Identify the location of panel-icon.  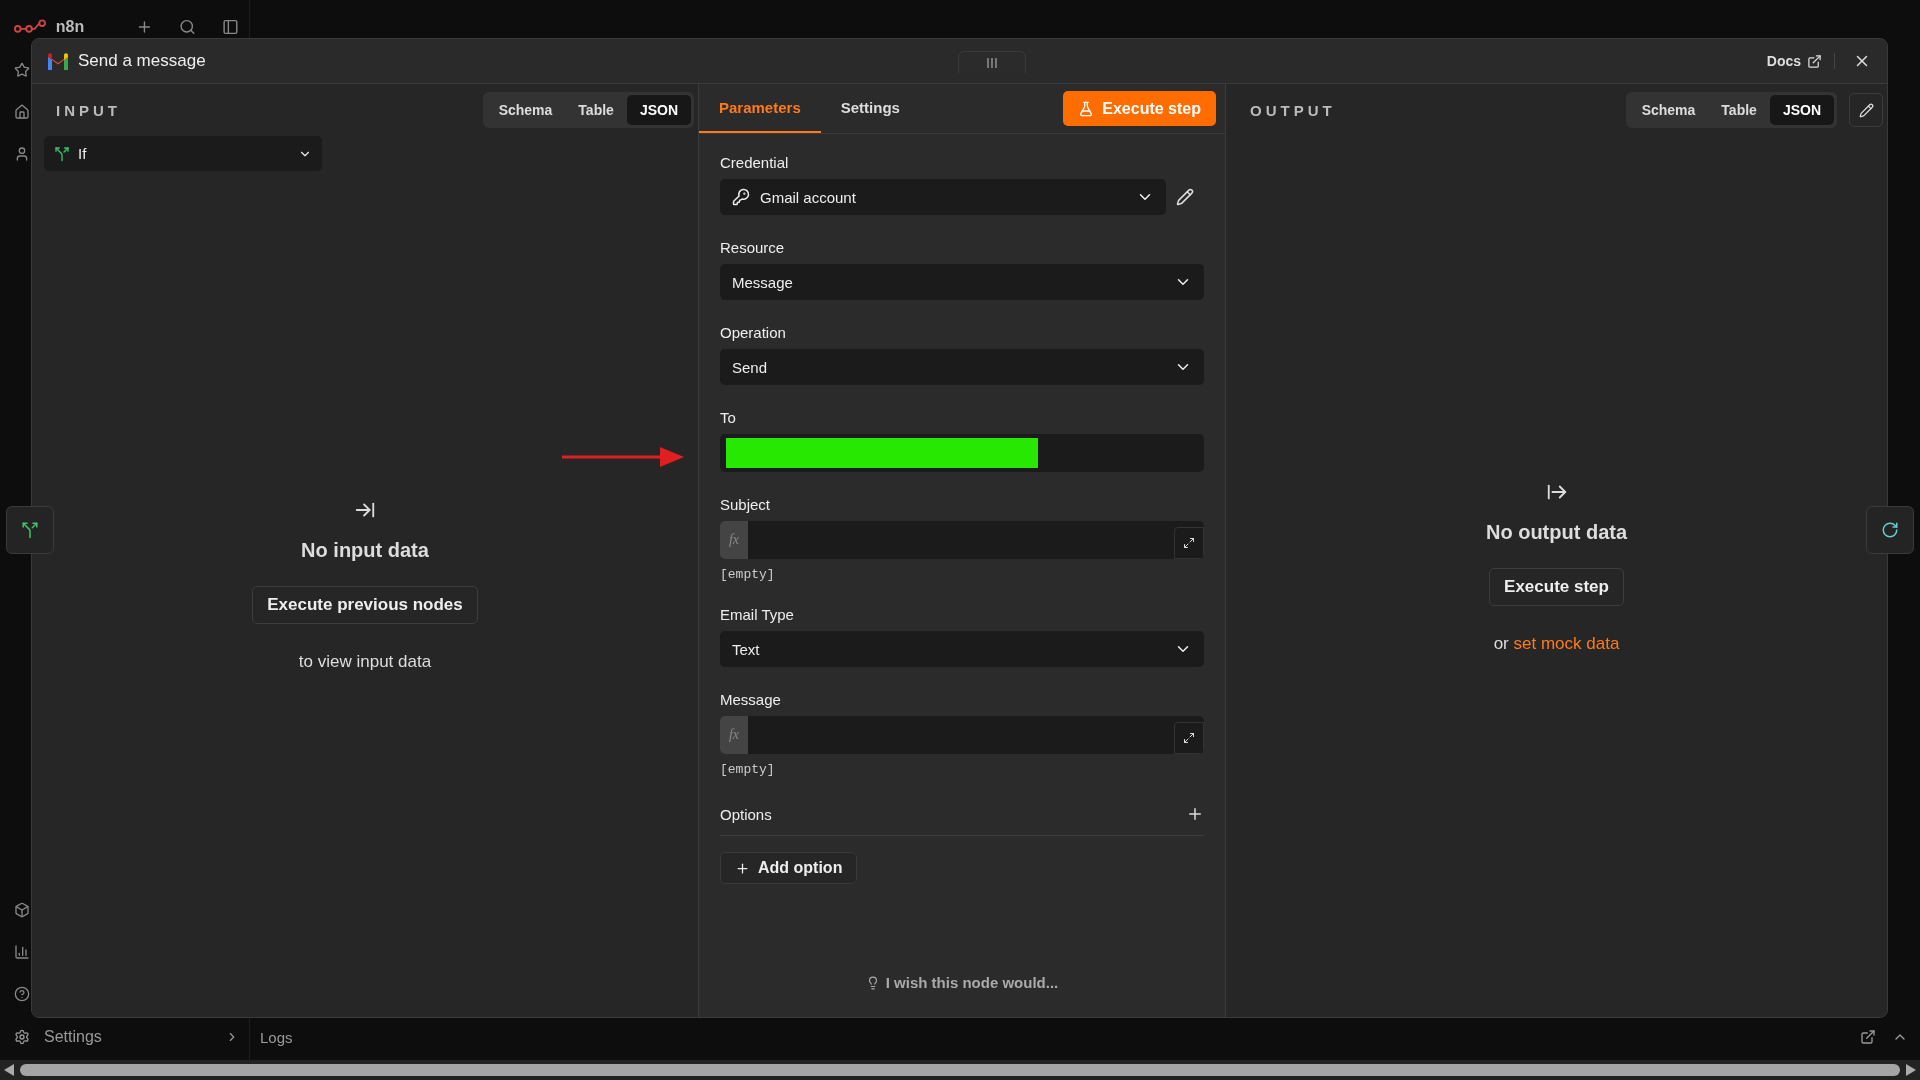
(230, 27).